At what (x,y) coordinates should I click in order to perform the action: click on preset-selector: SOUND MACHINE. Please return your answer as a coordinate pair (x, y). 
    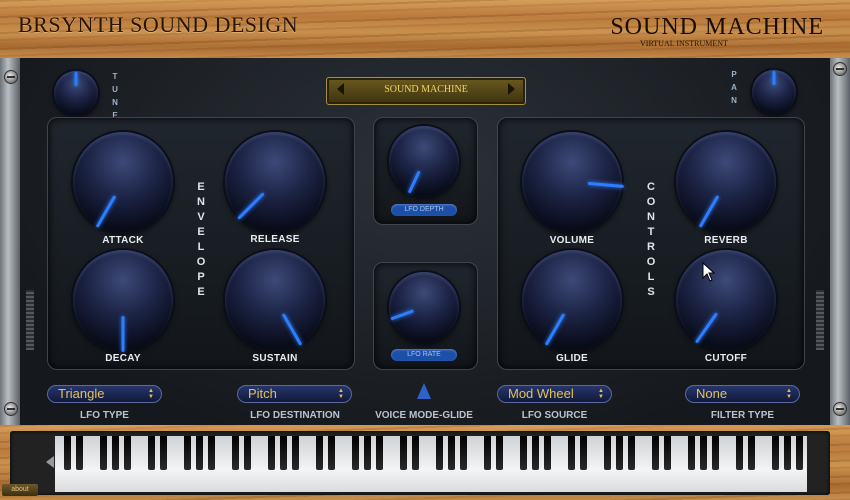
    Looking at the image, I should click on (426, 91).